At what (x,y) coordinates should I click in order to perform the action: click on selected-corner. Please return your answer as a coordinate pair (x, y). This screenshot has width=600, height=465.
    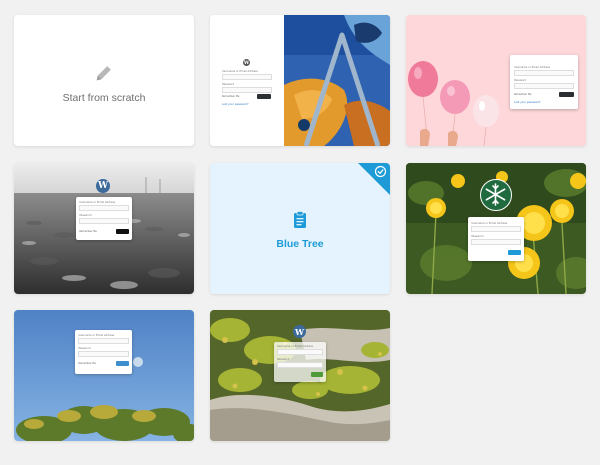
    Looking at the image, I should click on (374, 179).